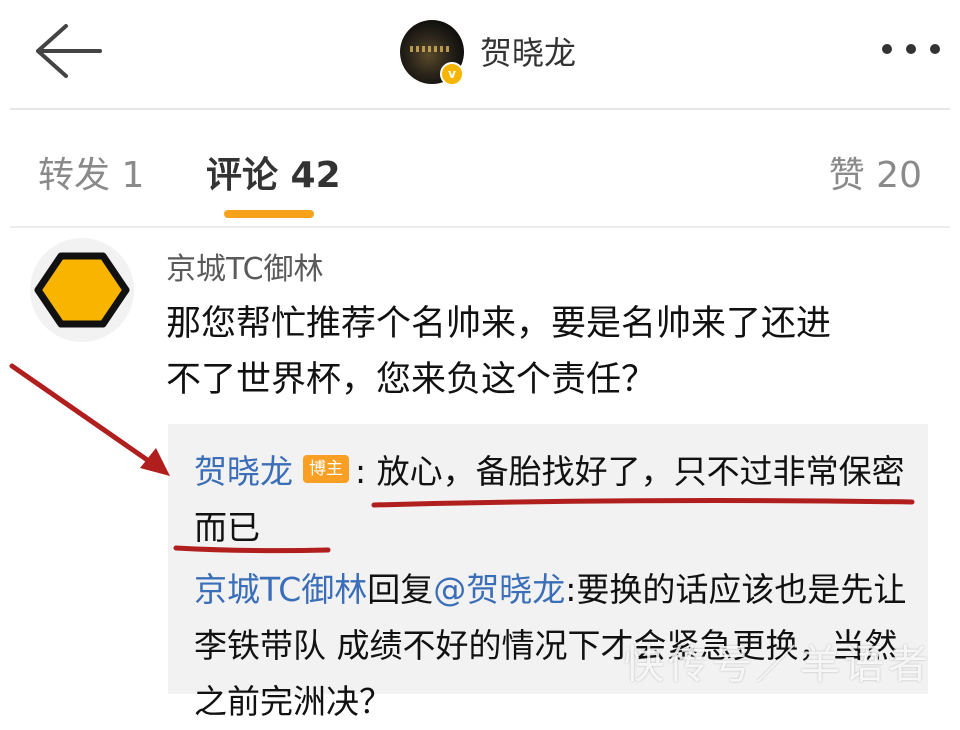 The image size is (960, 730). I want to click on active-tab-indicator, so click(269, 214).